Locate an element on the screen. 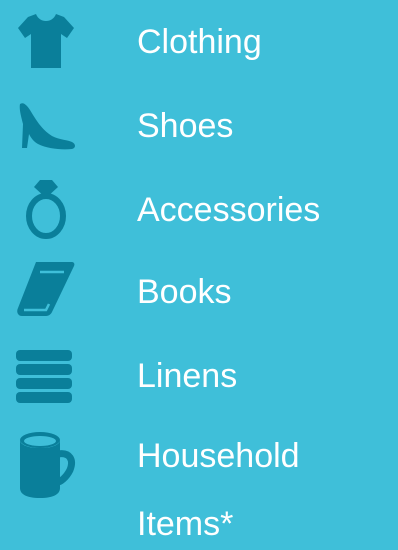 The width and height of the screenshot is (398, 550). high-heel-shoe-icon is located at coordinates (46, 124).